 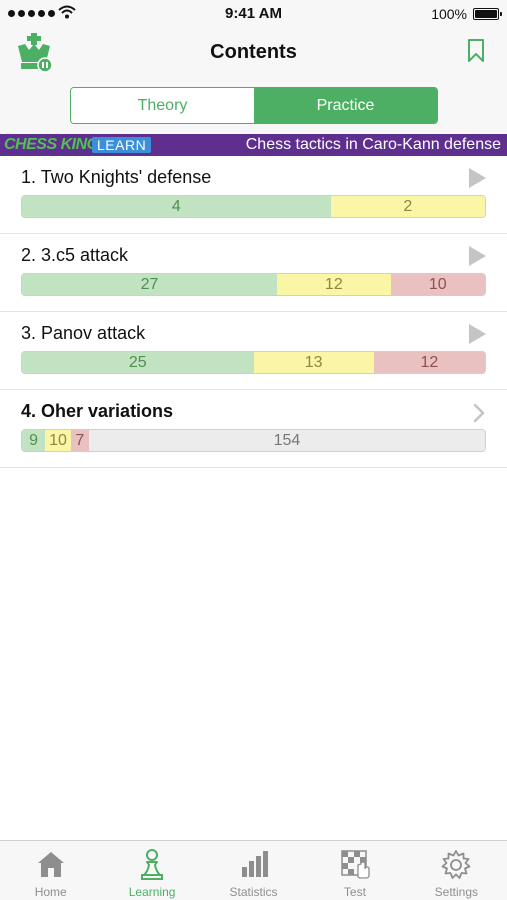 What do you see at coordinates (449, 14) in the screenshot?
I see `battery-percent: 100%` at bounding box center [449, 14].